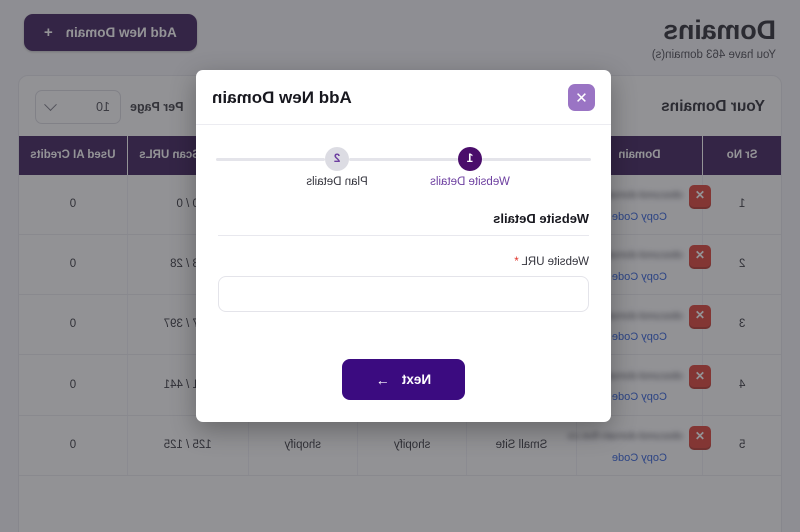  What do you see at coordinates (516, 262) in the screenshot?
I see `required-asterisk: *` at bounding box center [516, 262].